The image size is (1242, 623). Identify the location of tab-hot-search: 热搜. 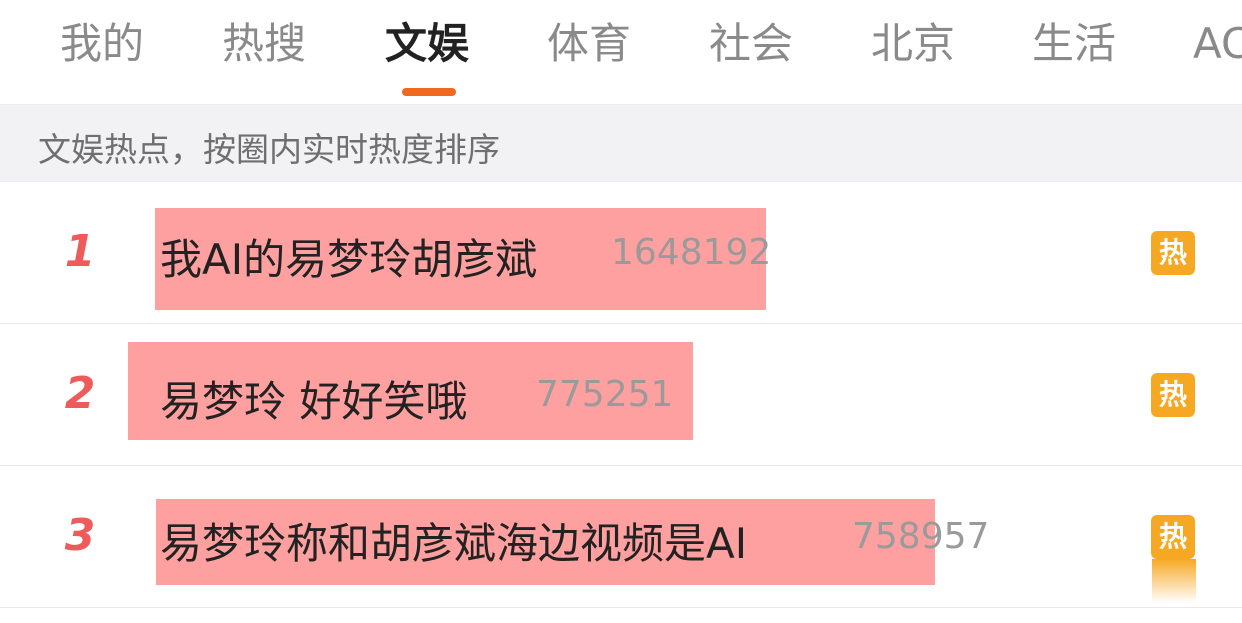
(264, 44).